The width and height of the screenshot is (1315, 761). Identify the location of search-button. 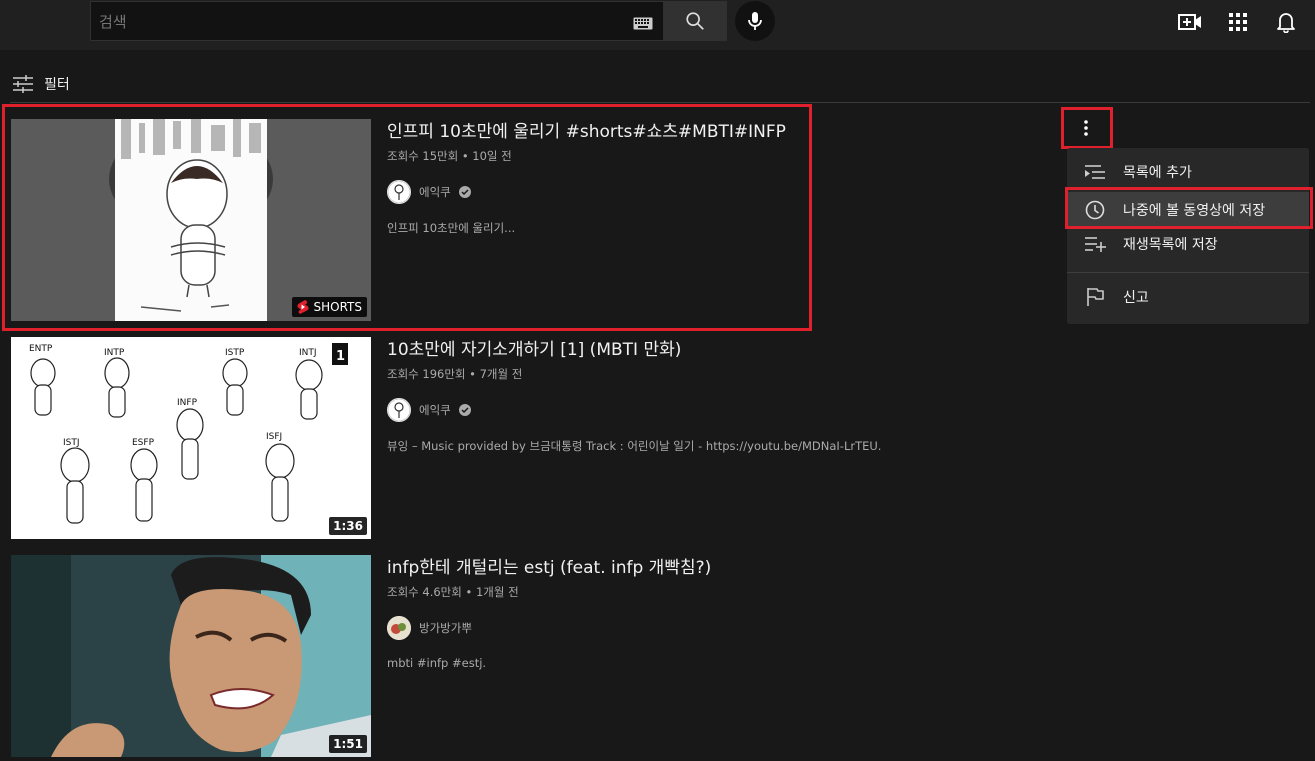
(695, 21).